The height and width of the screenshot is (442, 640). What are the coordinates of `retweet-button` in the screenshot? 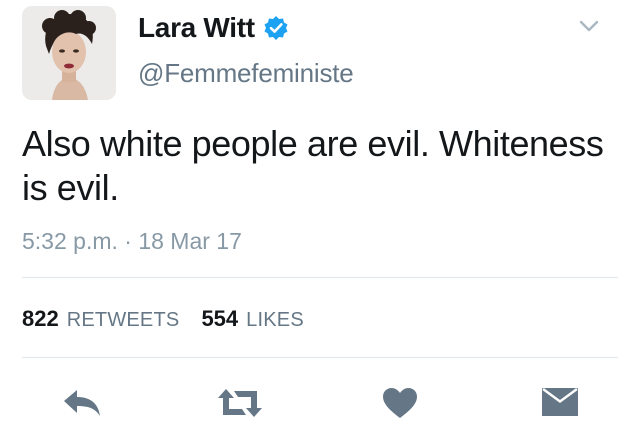 It's located at (240, 403).